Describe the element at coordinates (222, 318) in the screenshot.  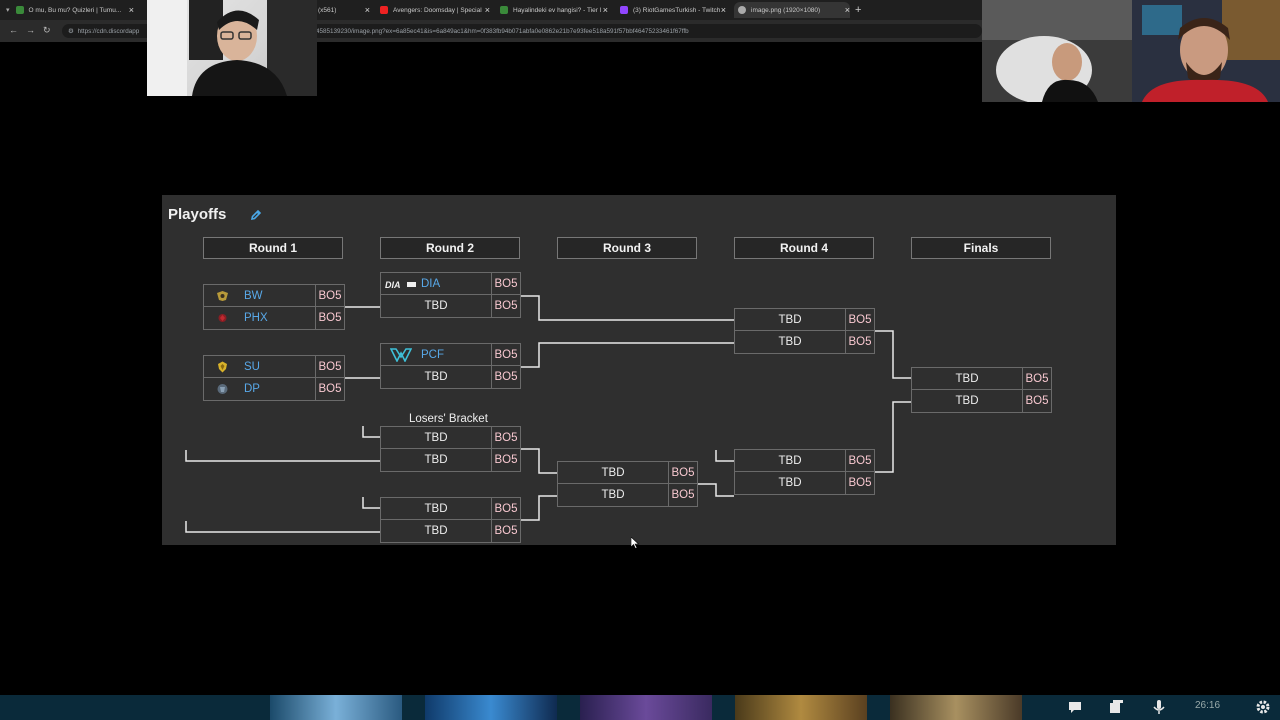
I see `team-phx-logo-icon` at that location.